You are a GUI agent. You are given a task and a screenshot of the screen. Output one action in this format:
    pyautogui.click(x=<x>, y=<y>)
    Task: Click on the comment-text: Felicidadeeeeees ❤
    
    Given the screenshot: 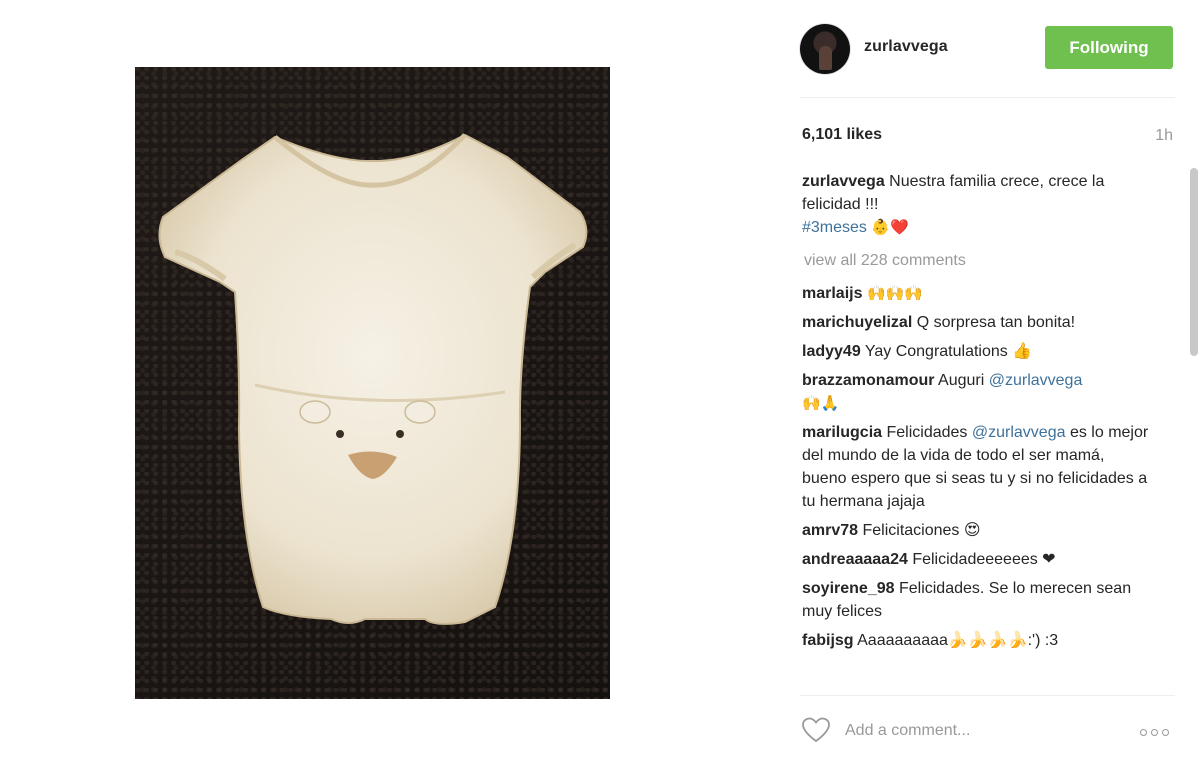 What is the action you would take?
    pyautogui.click(x=984, y=559)
    